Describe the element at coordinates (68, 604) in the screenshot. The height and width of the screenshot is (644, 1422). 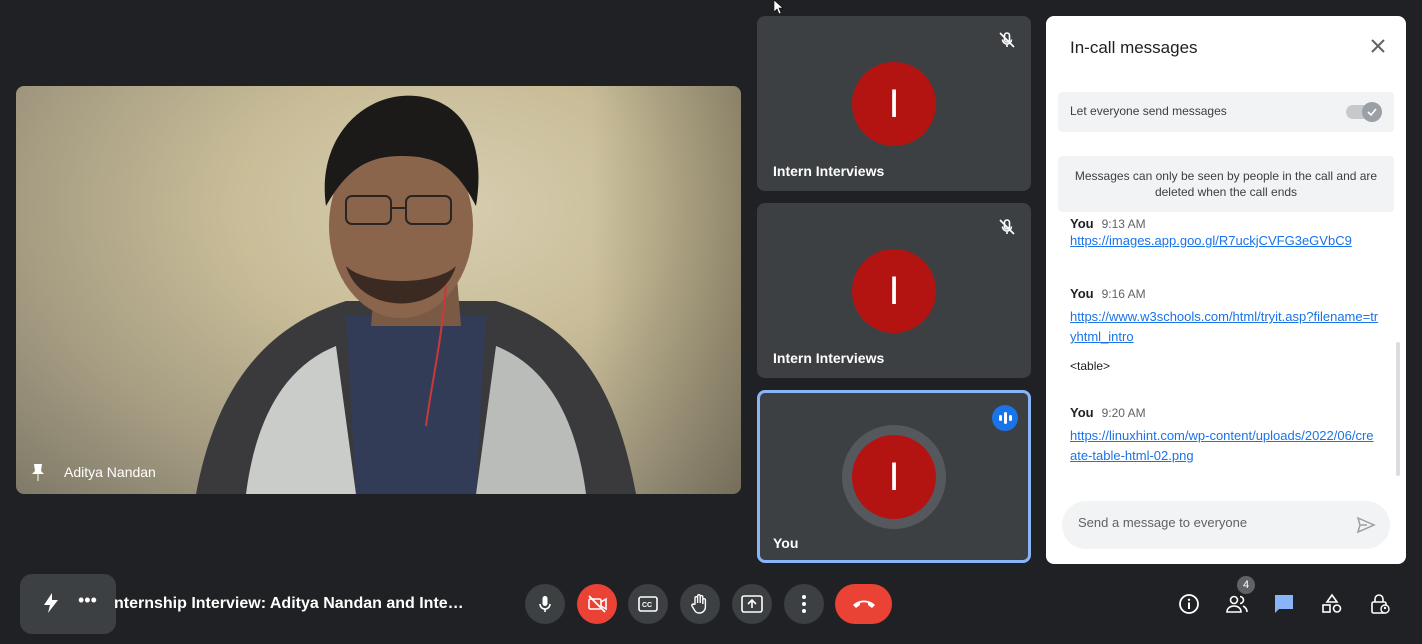
I see `activities-button: •••` at that location.